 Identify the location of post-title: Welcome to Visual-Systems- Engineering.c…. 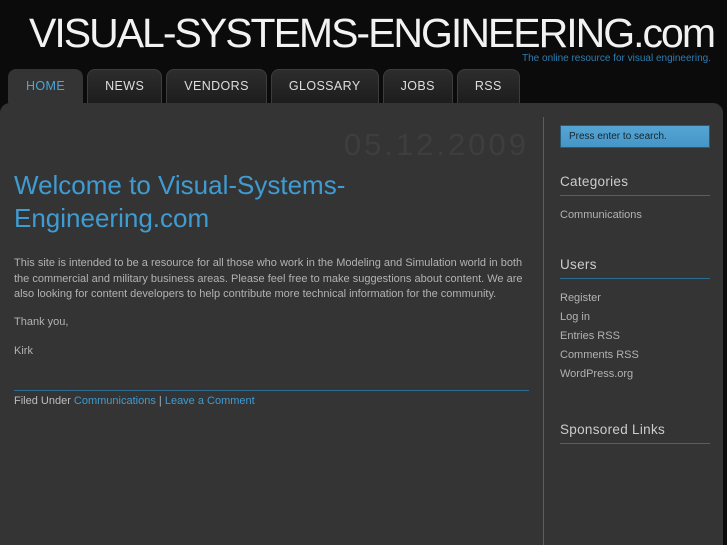
(180, 201).